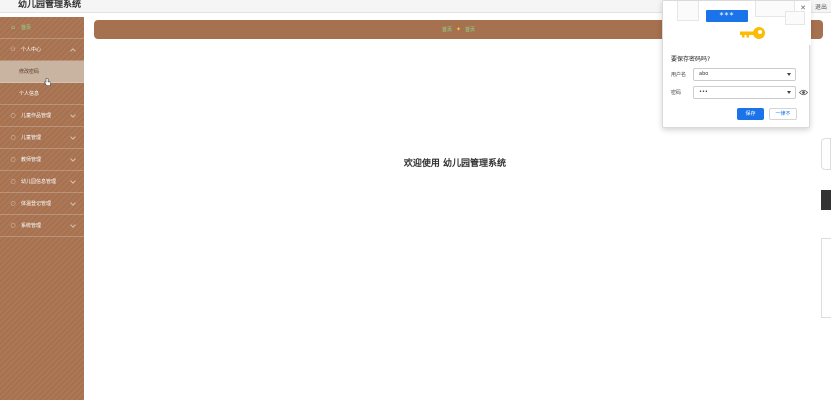 The height and width of the screenshot is (400, 831). I want to click on sidebar-item-label: 儿童作品管理, so click(36, 116).